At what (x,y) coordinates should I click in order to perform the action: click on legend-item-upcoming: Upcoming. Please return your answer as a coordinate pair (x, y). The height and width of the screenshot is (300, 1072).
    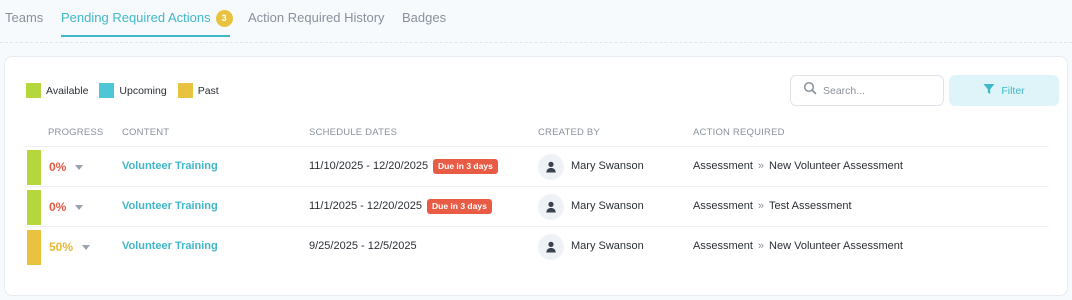
    Looking at the image, I should click on (133, 90).